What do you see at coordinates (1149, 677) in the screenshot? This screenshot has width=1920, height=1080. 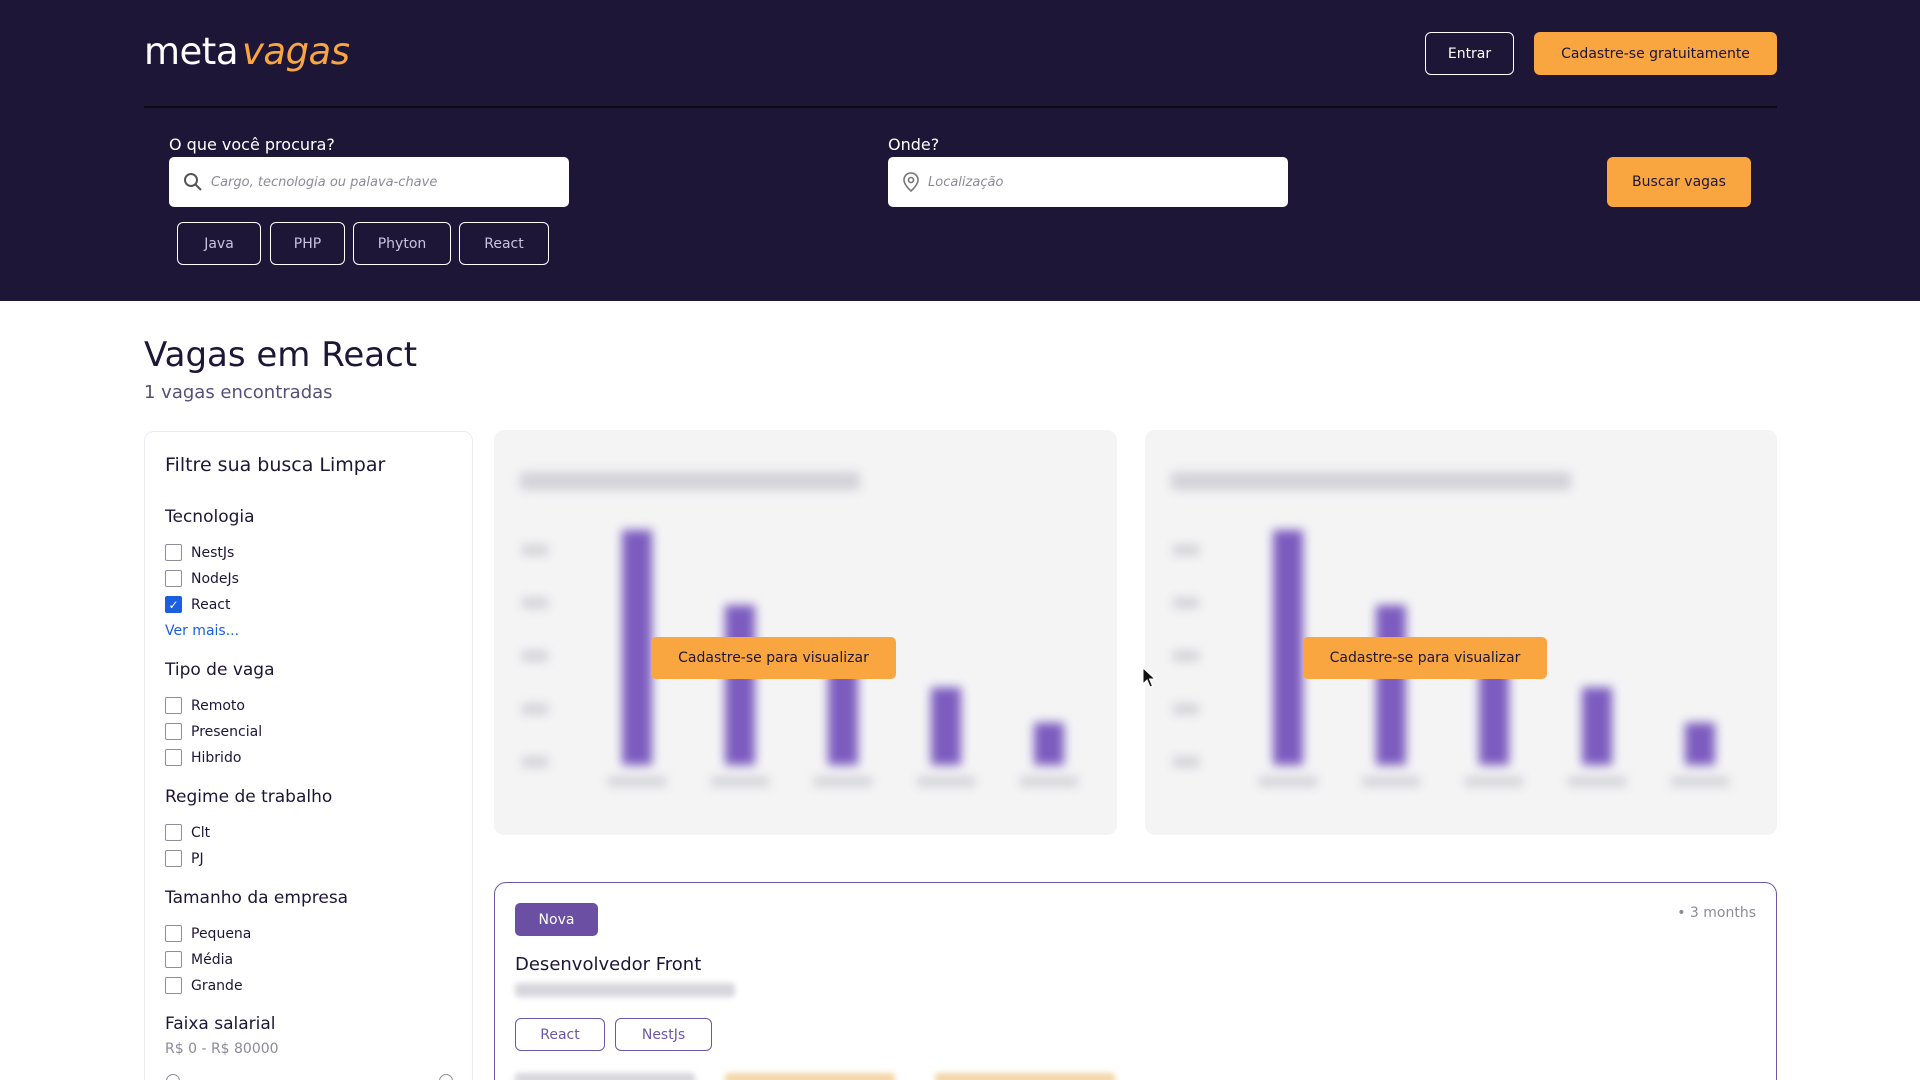 I see `mouse-cursor-icon` at bounding box center [1149, 677].